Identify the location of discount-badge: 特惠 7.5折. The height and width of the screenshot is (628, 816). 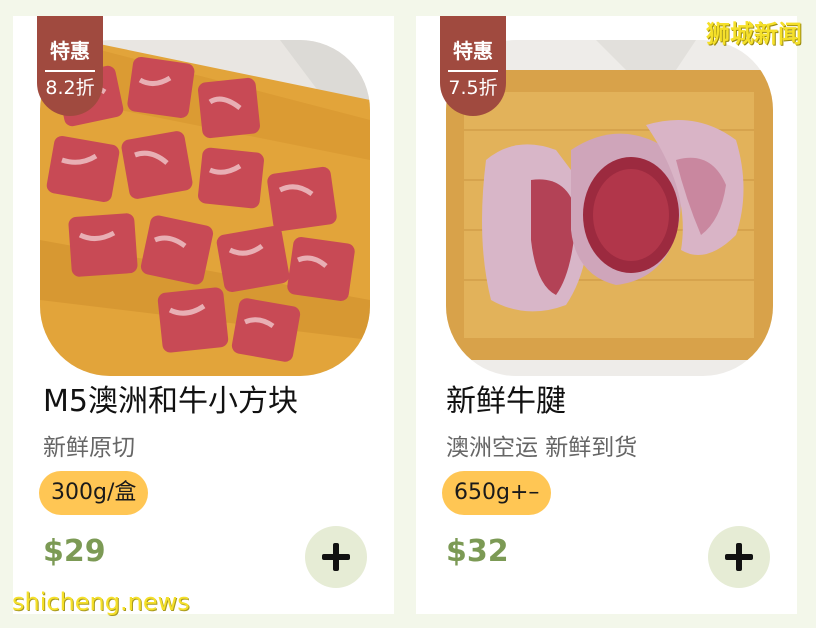
(473, 66).